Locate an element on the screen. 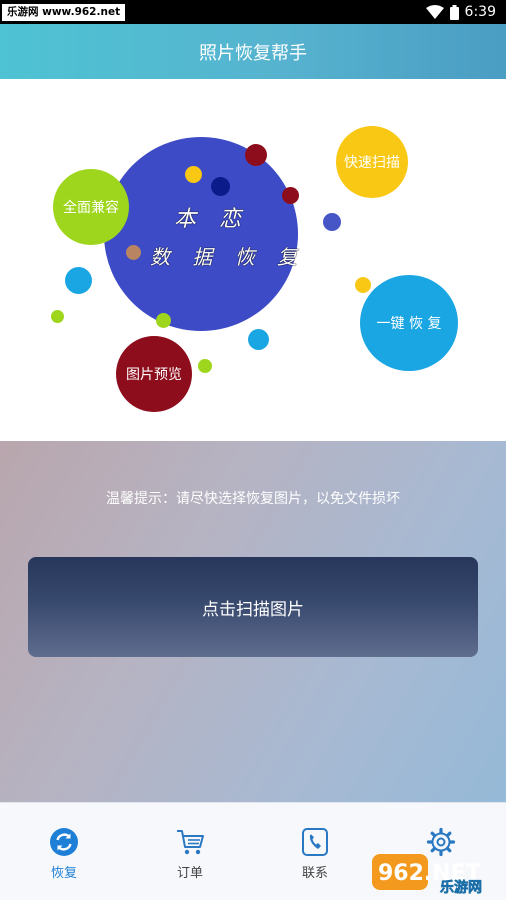 The height and width of the screenshot is (900, 506). one-key-recovery-bubble: 一键 恢 复 is located at coordinates (409, 323).